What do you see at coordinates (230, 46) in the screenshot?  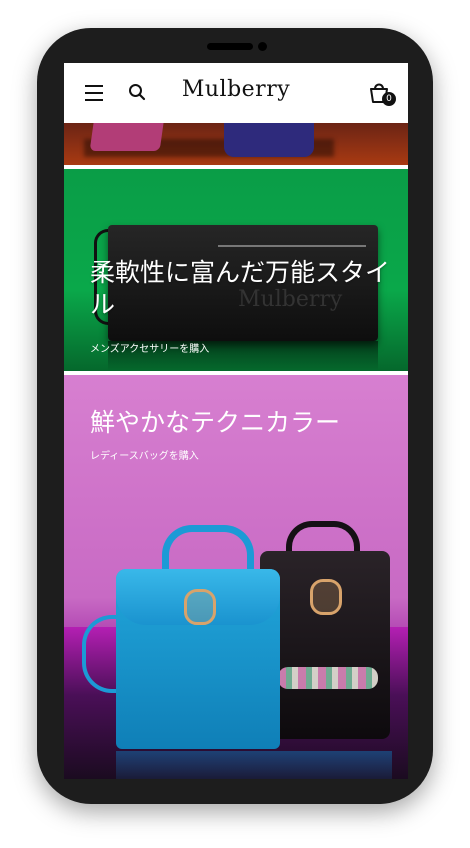 I see `speaker-grille` at bounding box center [230, 46].